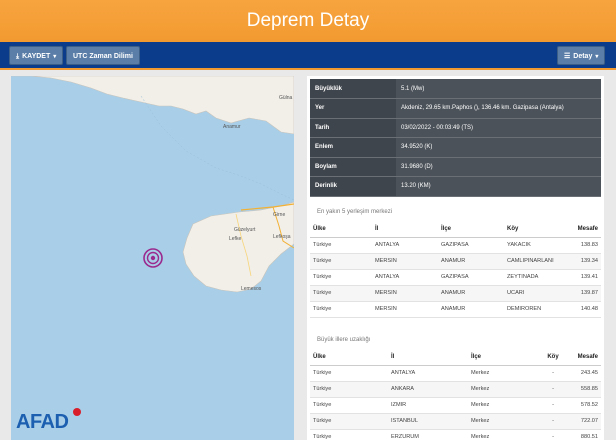 Image resolution: width=616 pixels, height=440 pixels. Describe the element at coordinates (308, 56) in the screenshot. I see `toolbar: ⤓ KAYDET ▾ UTC Zaman Dilimi ☰ Detay ▾` at that location.